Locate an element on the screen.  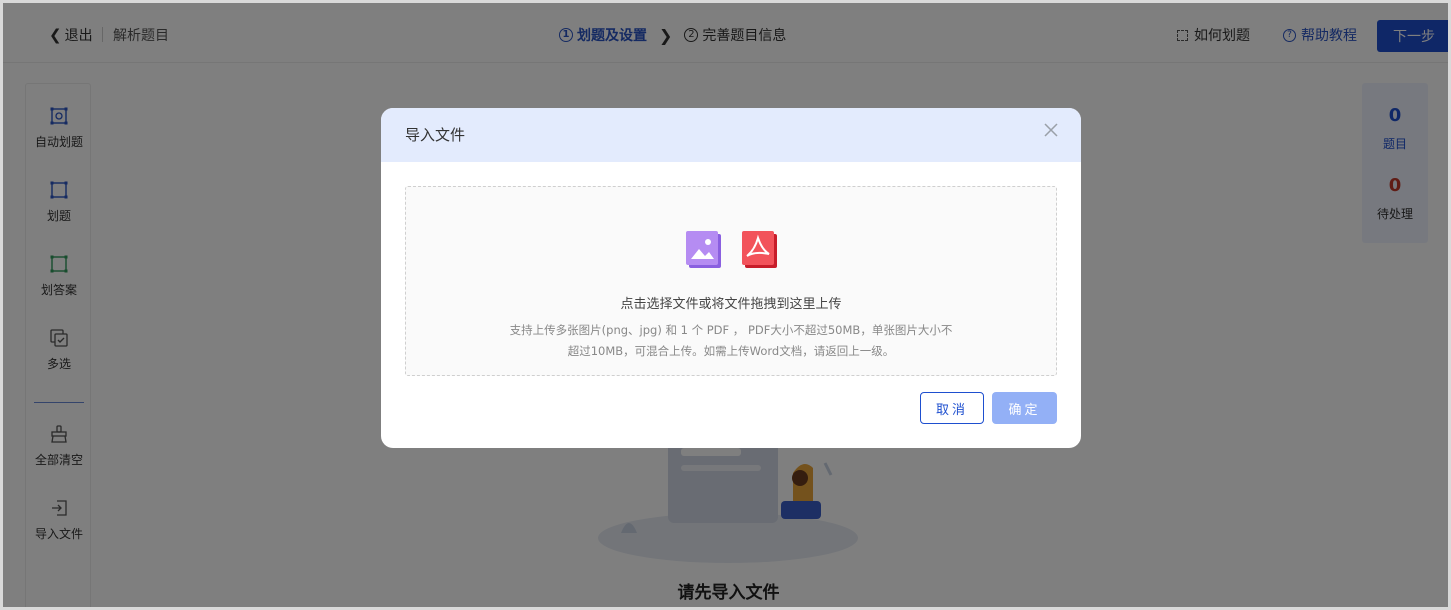
upload-hint-line-2: 超过10MB，可混合上传。如需上传Word文档，请返回上一级。 is located at coordinates (731, 351).